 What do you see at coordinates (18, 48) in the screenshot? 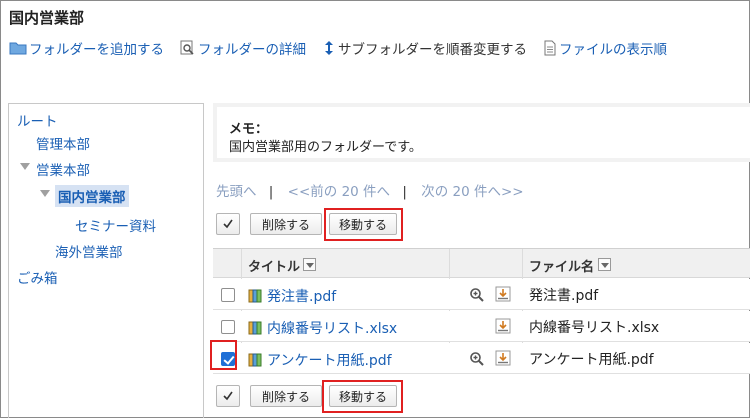
I see `folder-icon` at bounding box center [18, 48].